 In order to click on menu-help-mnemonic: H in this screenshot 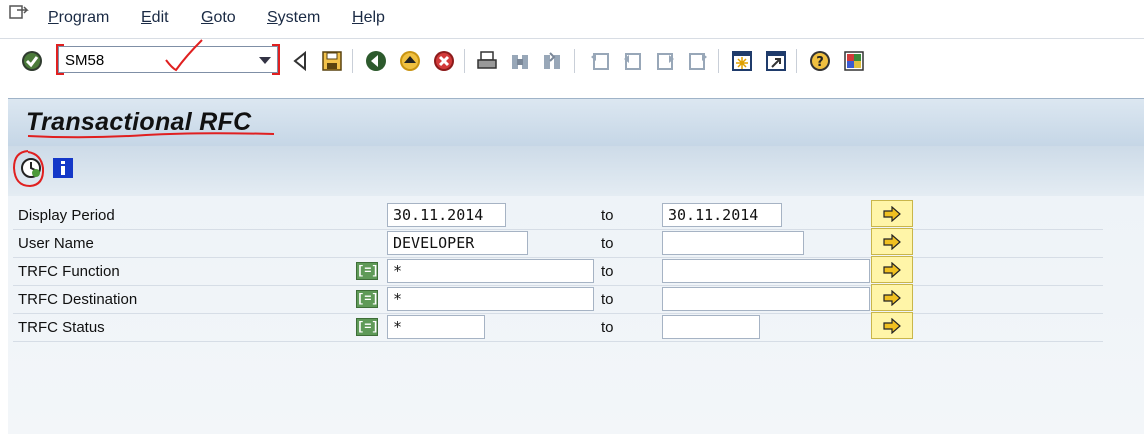, I will do `click(358, 17)`.